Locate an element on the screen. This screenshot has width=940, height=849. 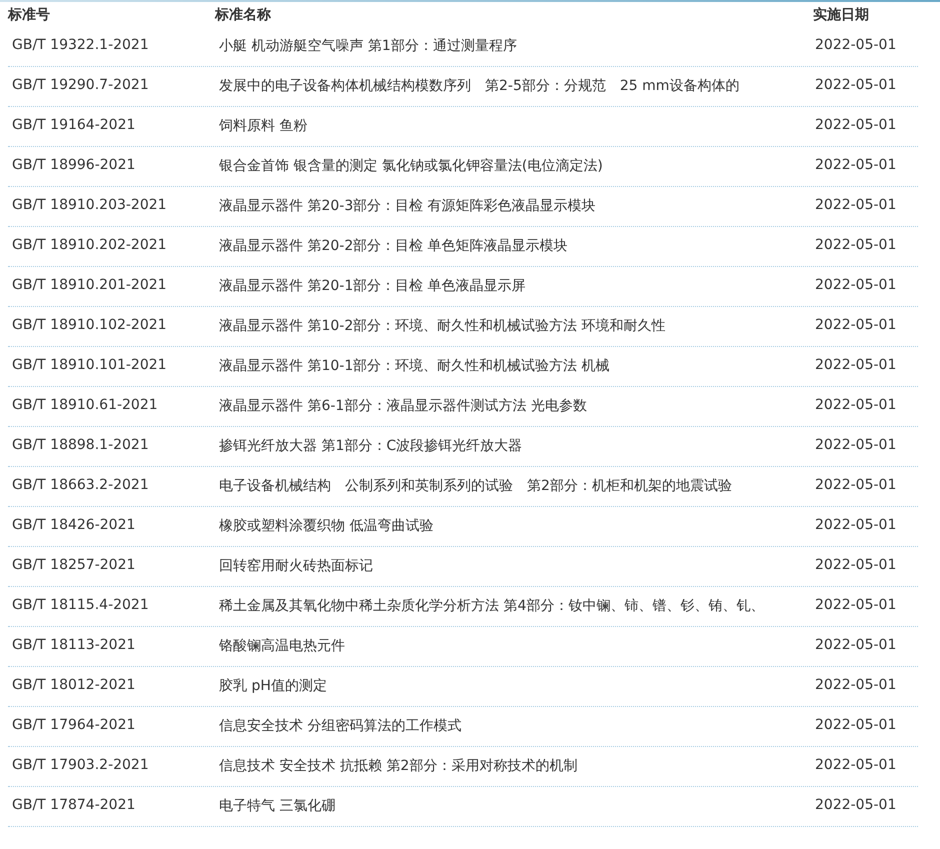
table-cell-text: GB/T 18663.2-2021 is located at coordinates (80, 485).